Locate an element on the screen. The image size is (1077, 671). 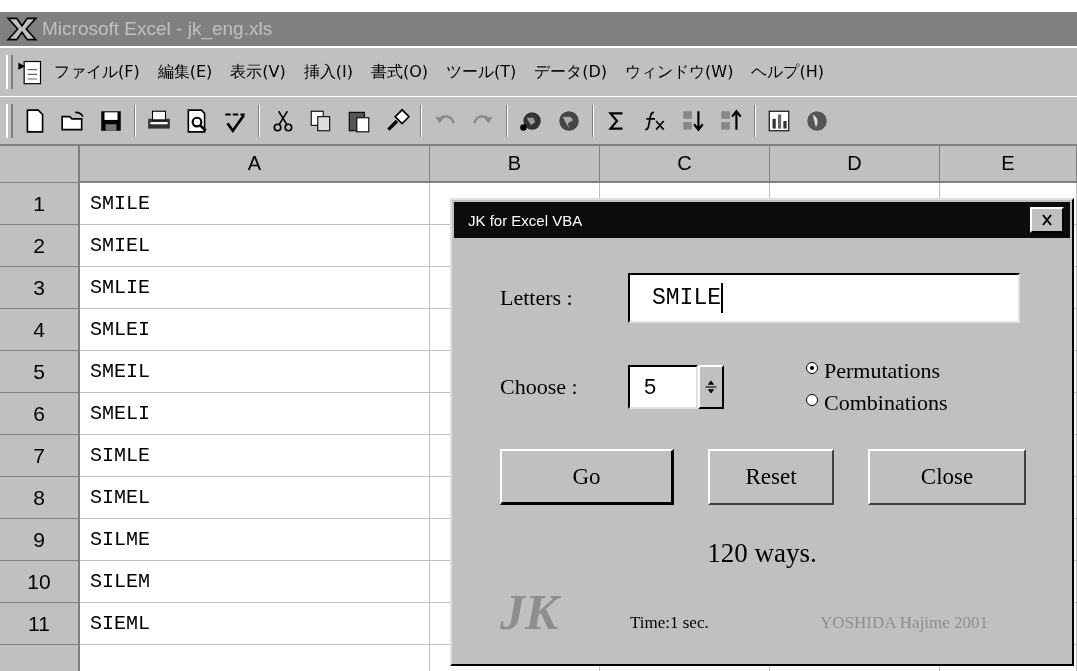
table-cell: SILEM is located at coordinates (255, 582).